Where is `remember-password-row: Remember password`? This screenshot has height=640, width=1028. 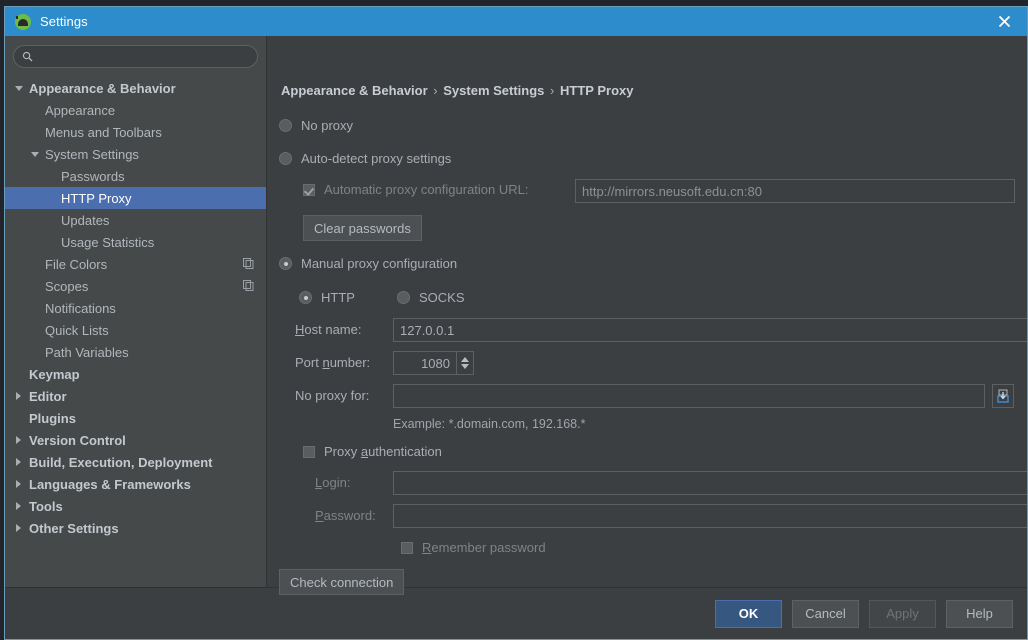 remember-password-row: Remember password is located at coordinates (473, 547).